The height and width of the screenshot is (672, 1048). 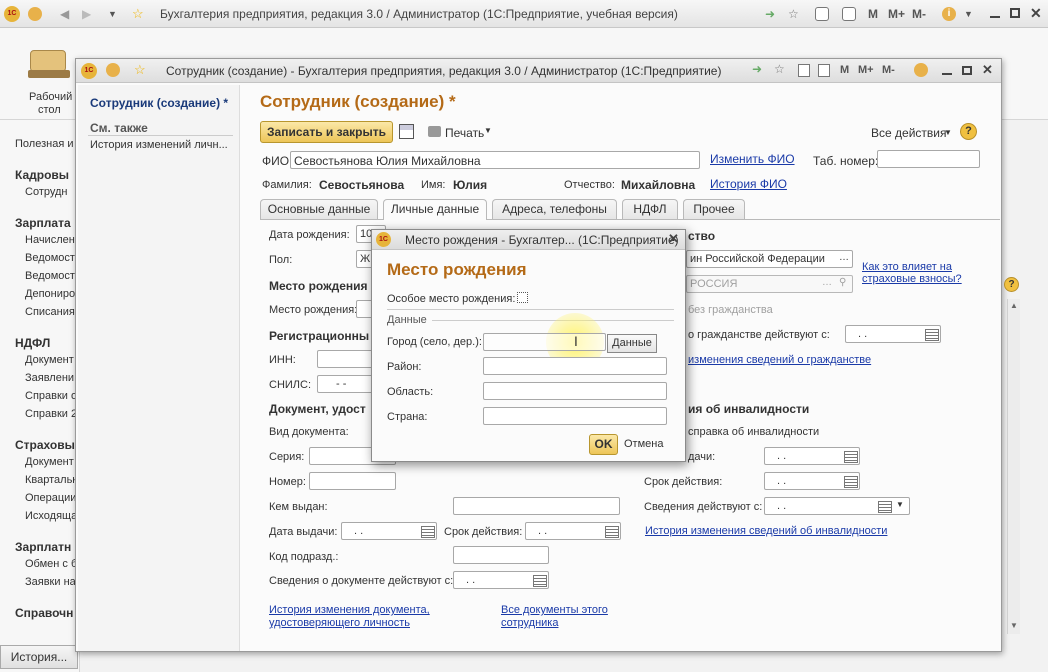 What do you see at coordinates (51, 396) in the screenshot?
I see `leftnav-item-12: Справки о` at bounding box center [51, 396].